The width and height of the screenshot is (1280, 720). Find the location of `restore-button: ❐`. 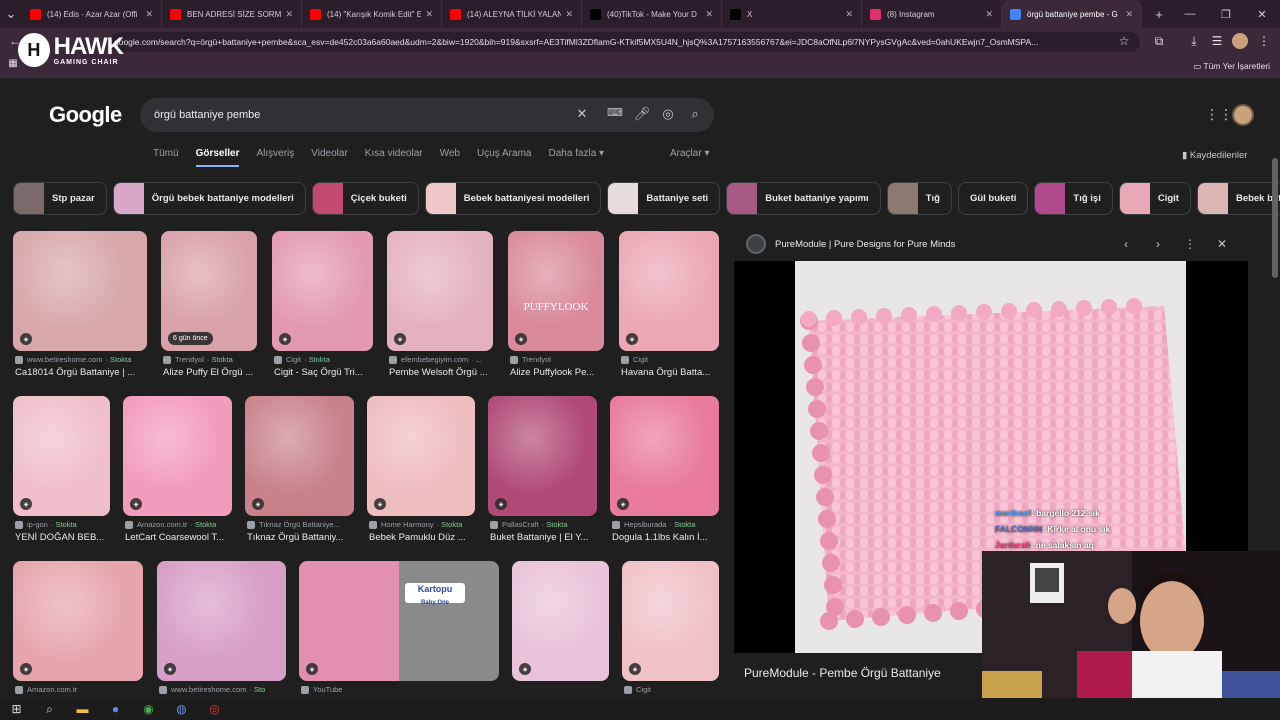

restore-button: ❐ is located at coordinates (1226, 14).